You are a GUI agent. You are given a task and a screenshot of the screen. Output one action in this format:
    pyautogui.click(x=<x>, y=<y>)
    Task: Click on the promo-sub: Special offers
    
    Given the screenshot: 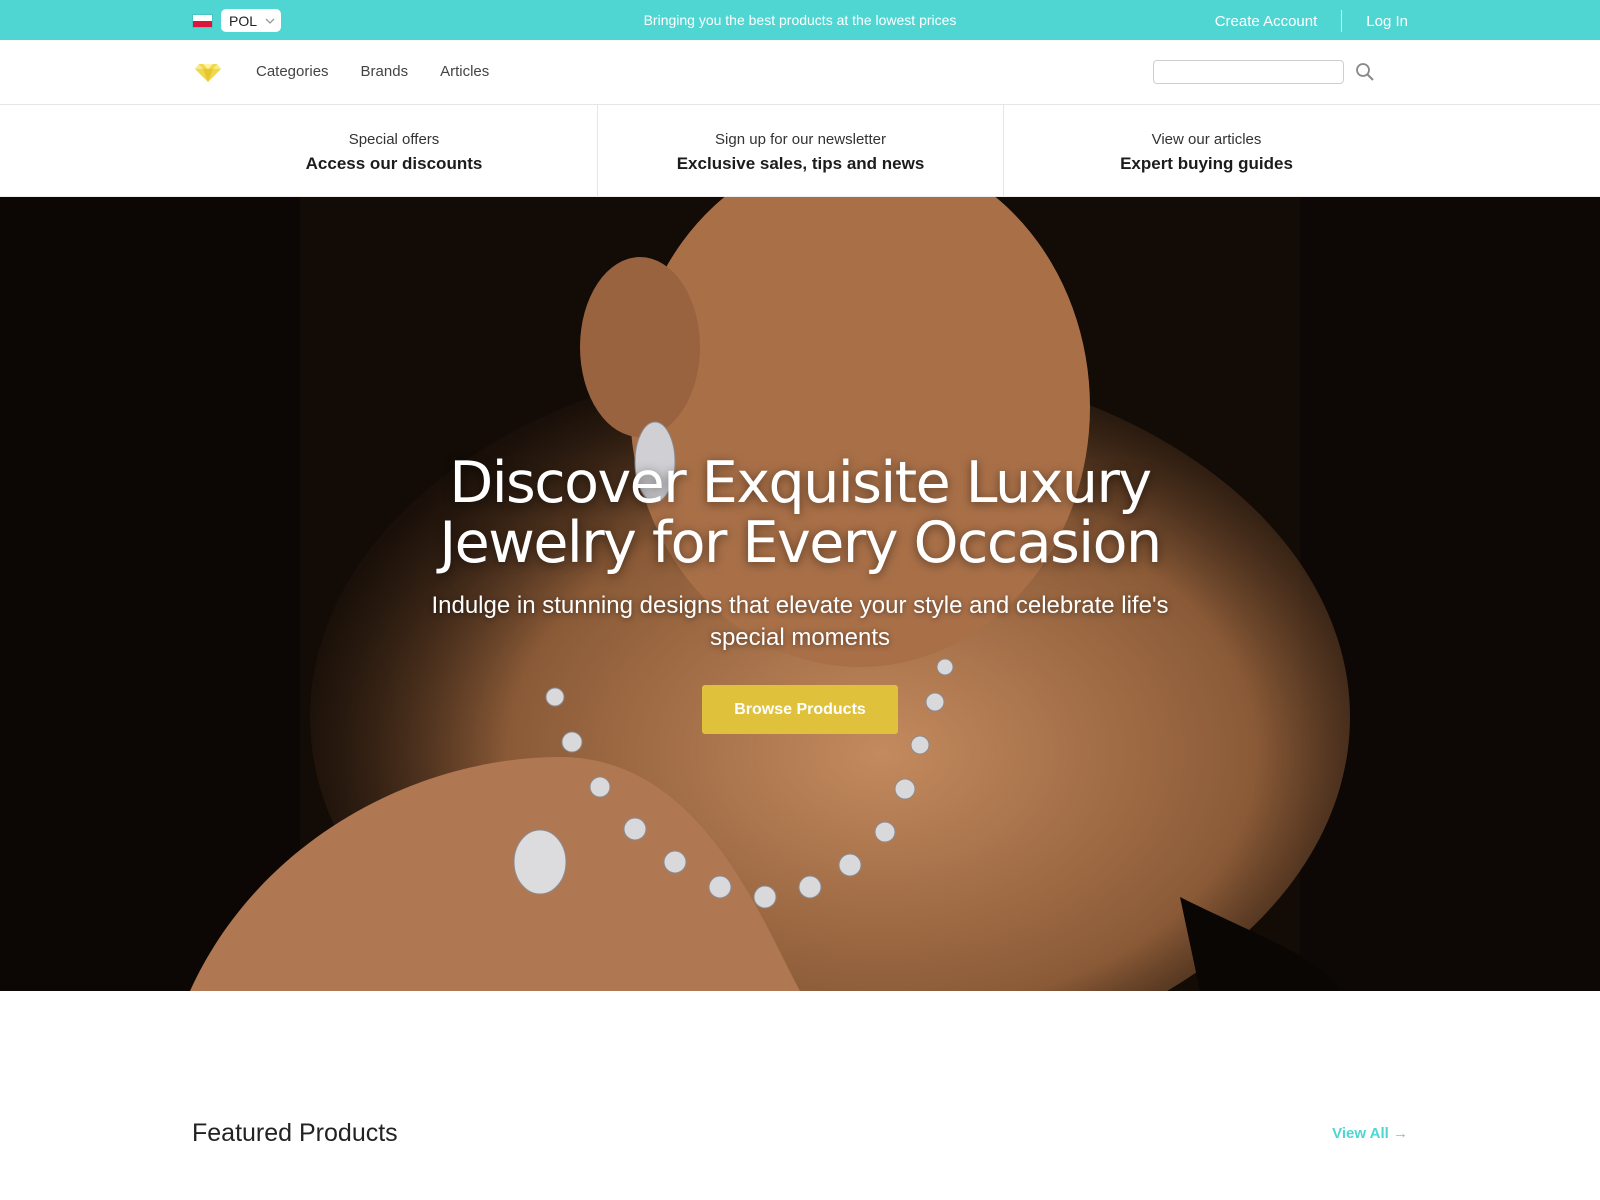 What is the action you would take?
    pyautogui.click(x=394, y=139)
    